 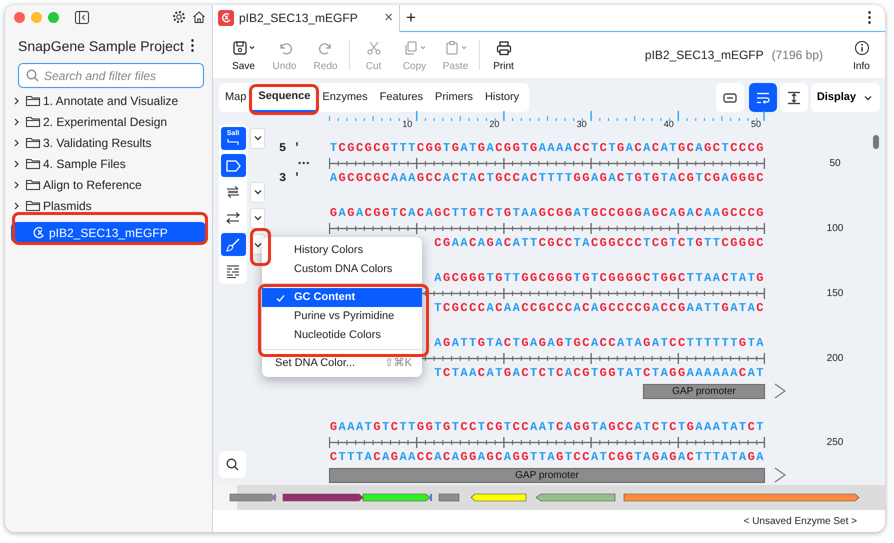 I want to click on shortcut-label: ⇧⌘K, so click(x=398, y=364).